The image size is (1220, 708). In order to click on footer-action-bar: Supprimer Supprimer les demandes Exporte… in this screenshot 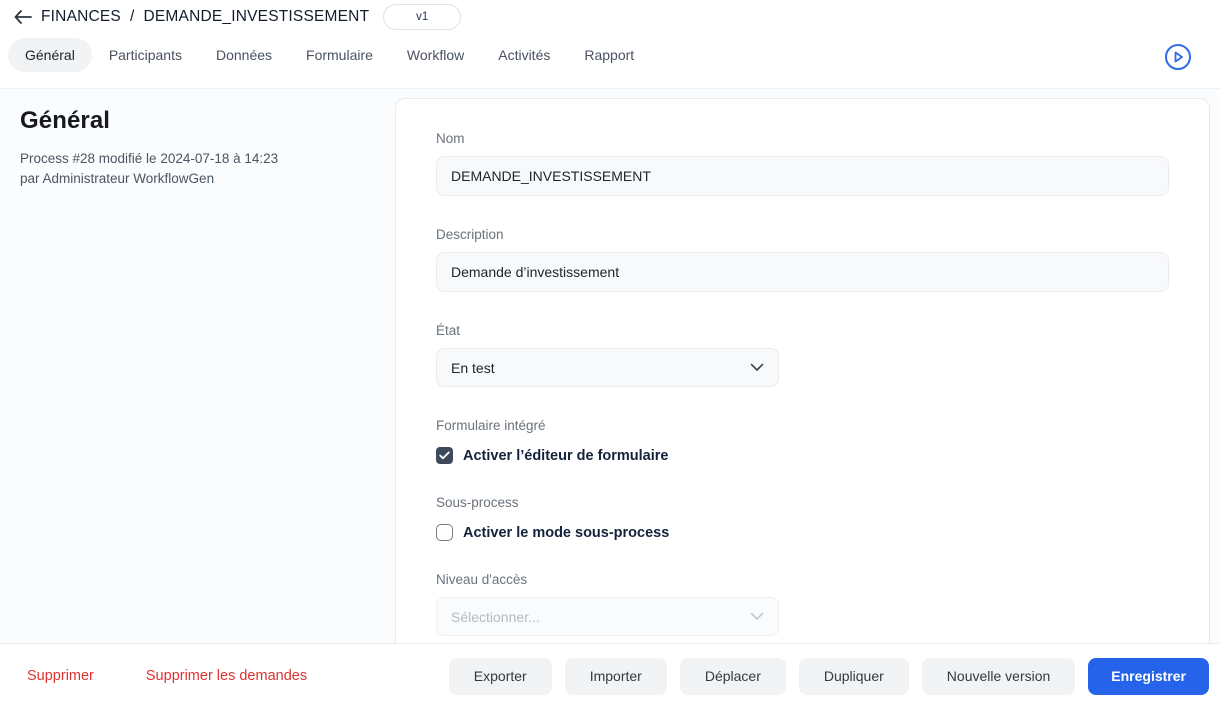, I will do `click(610, 676)`.